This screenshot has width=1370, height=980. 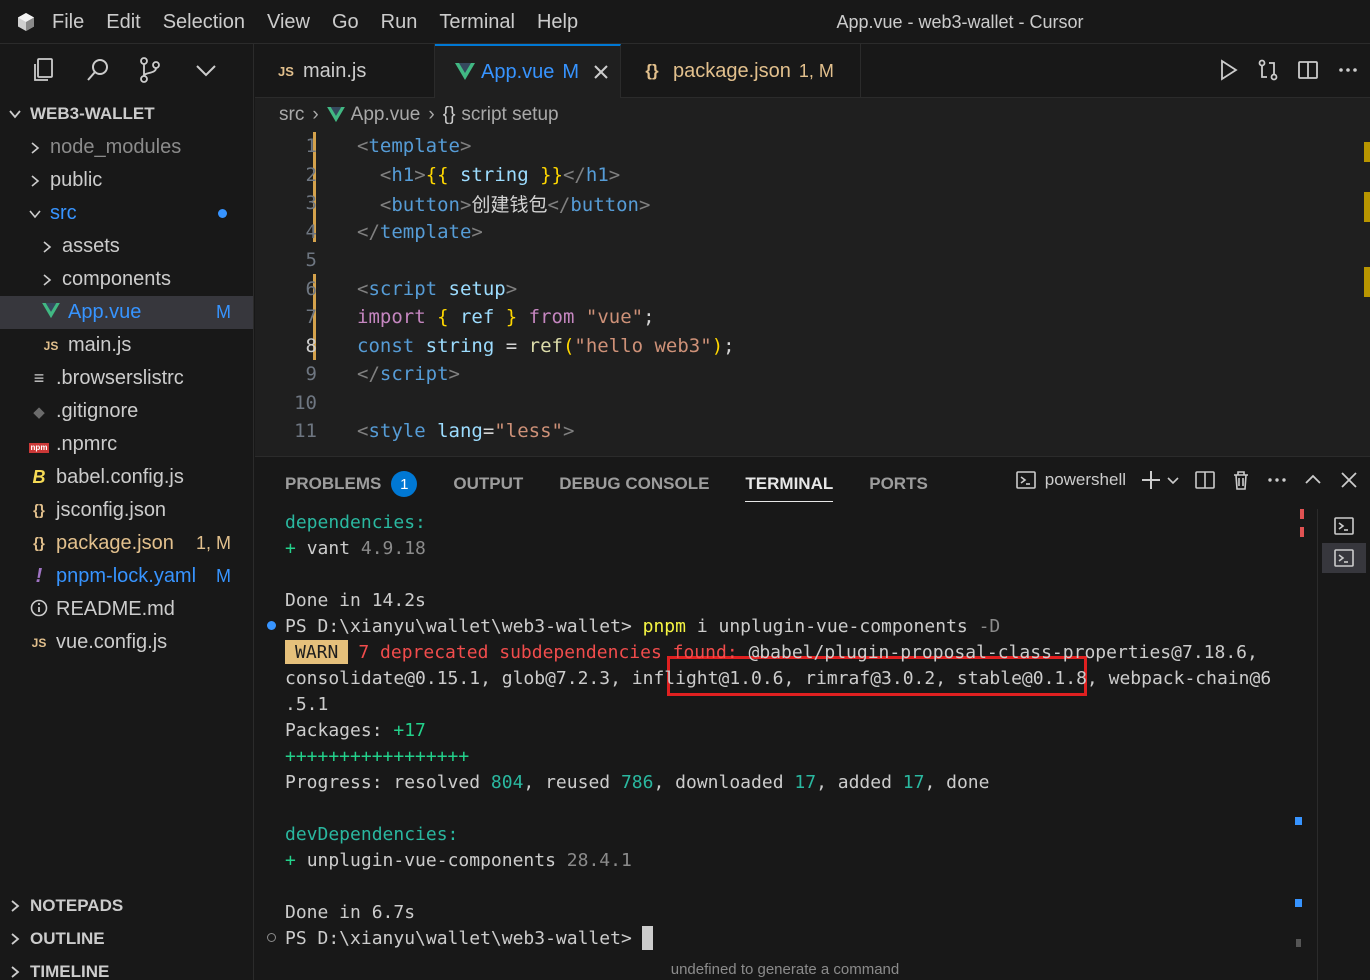 What do you see at coordinates (350, 912) in the screenshot?
I see `terminal-line: Done in 6.7s` at bounding box center [350, 912].